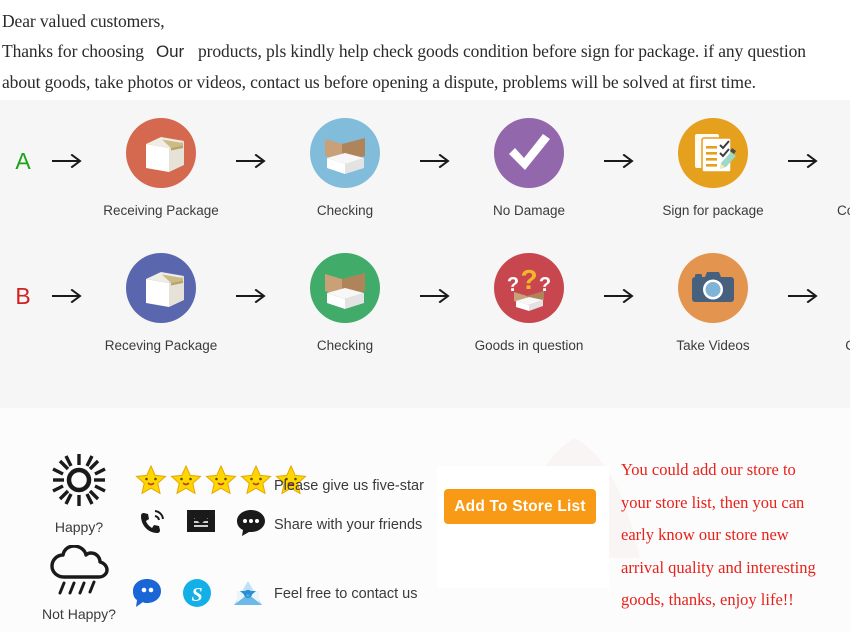 The height and width of the screenshot is (632, 850). What do you see at coordinates (520, 506) in the screenshot?
I see `add-to-store-list-button: Add To Store List` at bounding box center [520, 506].